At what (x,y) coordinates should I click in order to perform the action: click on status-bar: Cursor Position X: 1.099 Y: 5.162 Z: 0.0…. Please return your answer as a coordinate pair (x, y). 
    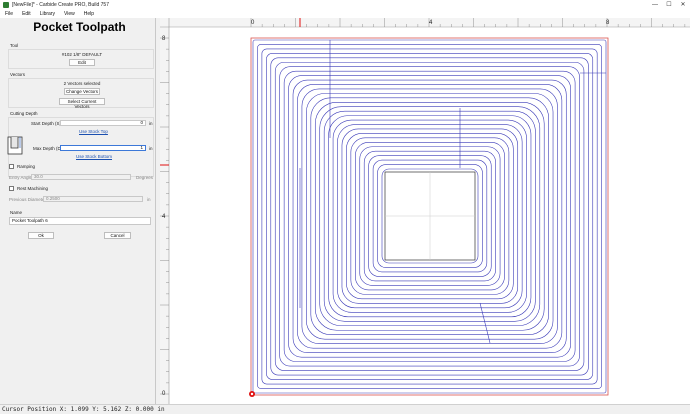
    Looking at the image, I should click on (345, 409).